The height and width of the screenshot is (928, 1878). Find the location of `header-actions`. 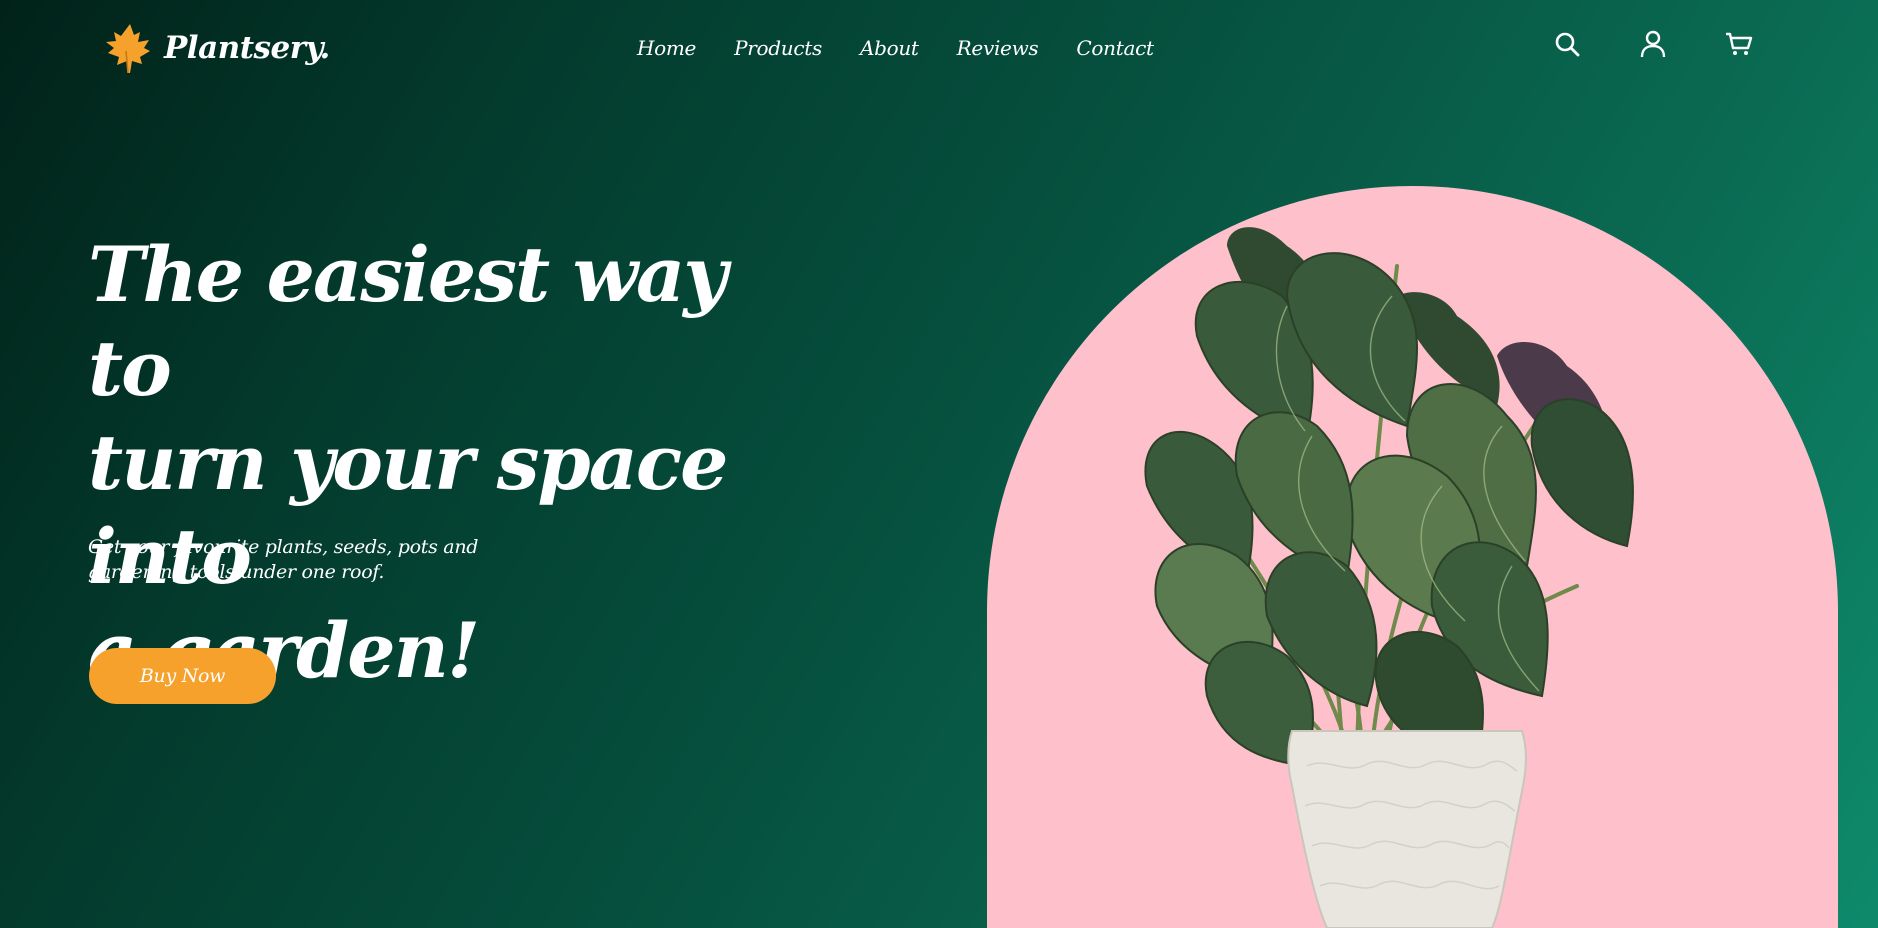

header-actions is located at coordinates (1653, 44).